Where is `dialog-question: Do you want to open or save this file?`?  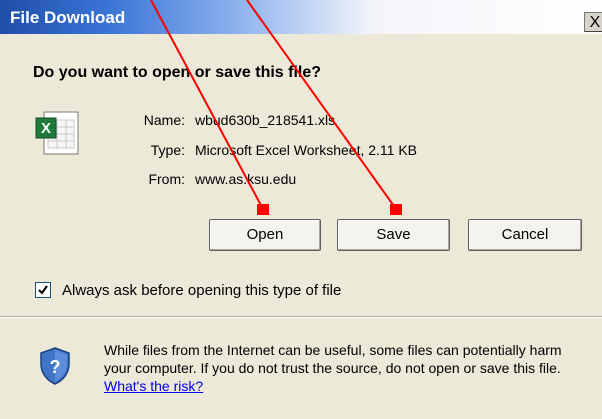
dialog-question: Do you want to open or save this file? is located at coordinates (177, 72).